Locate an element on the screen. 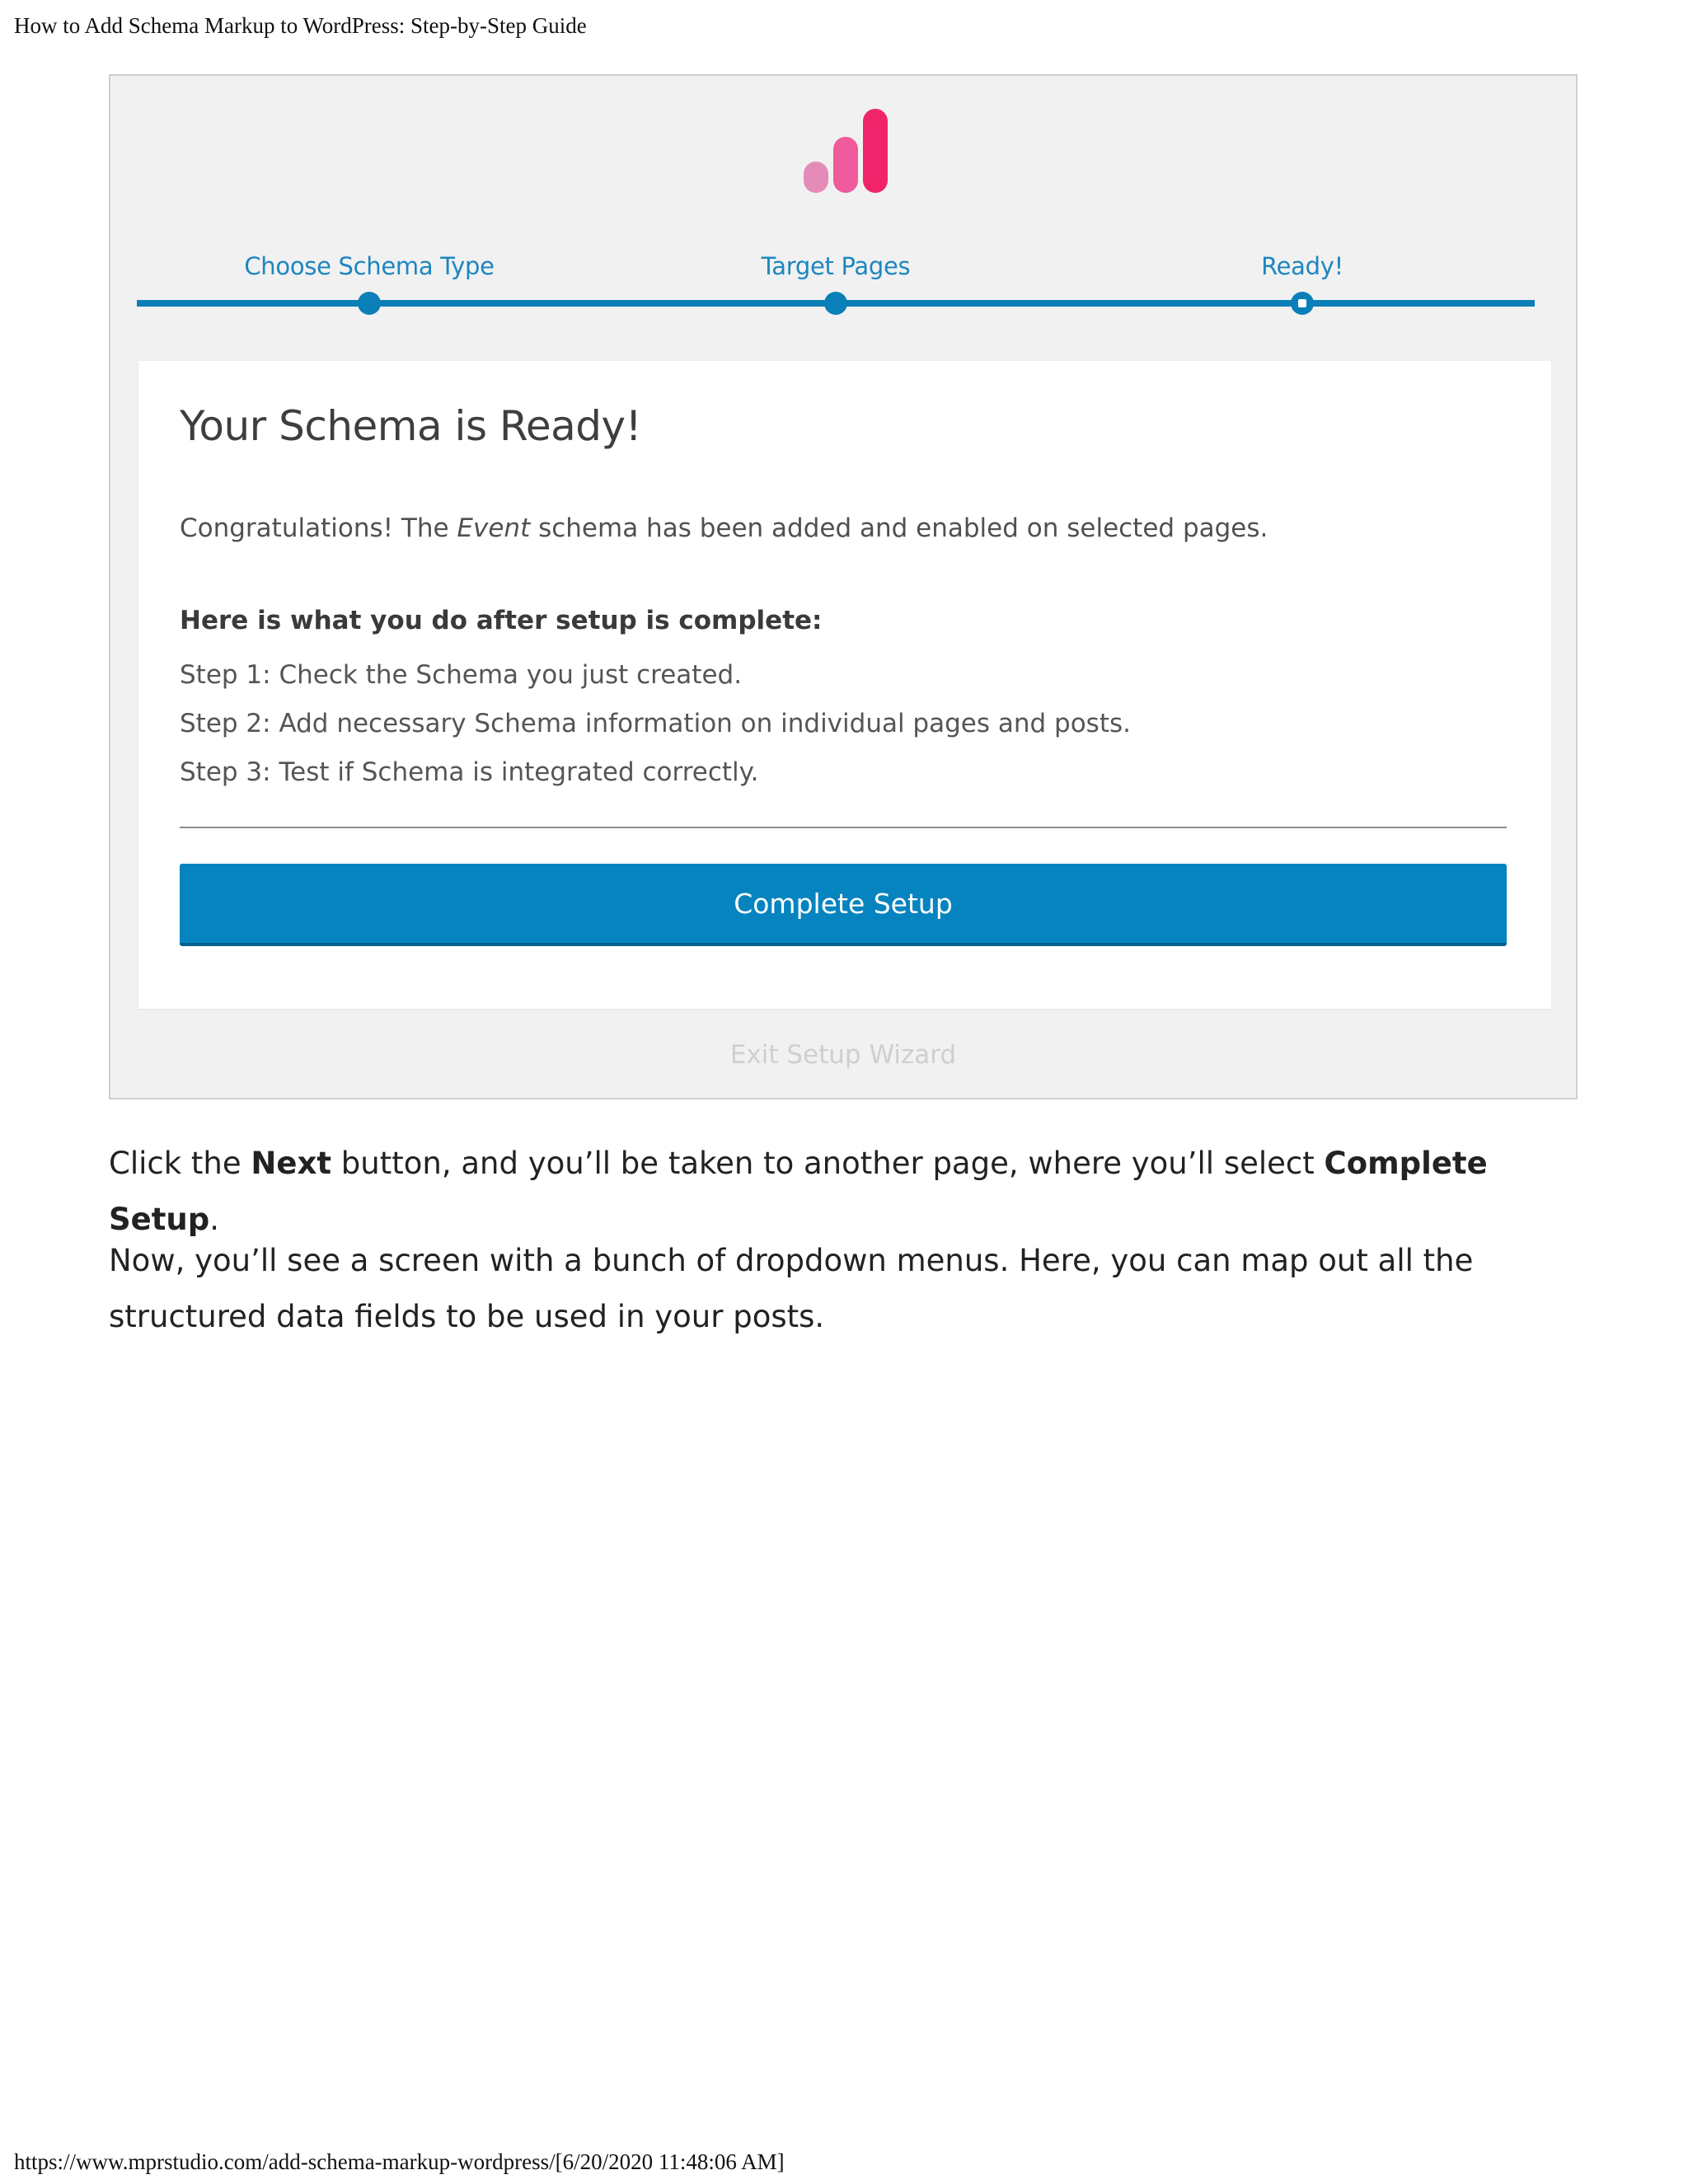 The image size is (1688, 2184). step-target-pages: Target Pages is located at coordinates (836, 283).